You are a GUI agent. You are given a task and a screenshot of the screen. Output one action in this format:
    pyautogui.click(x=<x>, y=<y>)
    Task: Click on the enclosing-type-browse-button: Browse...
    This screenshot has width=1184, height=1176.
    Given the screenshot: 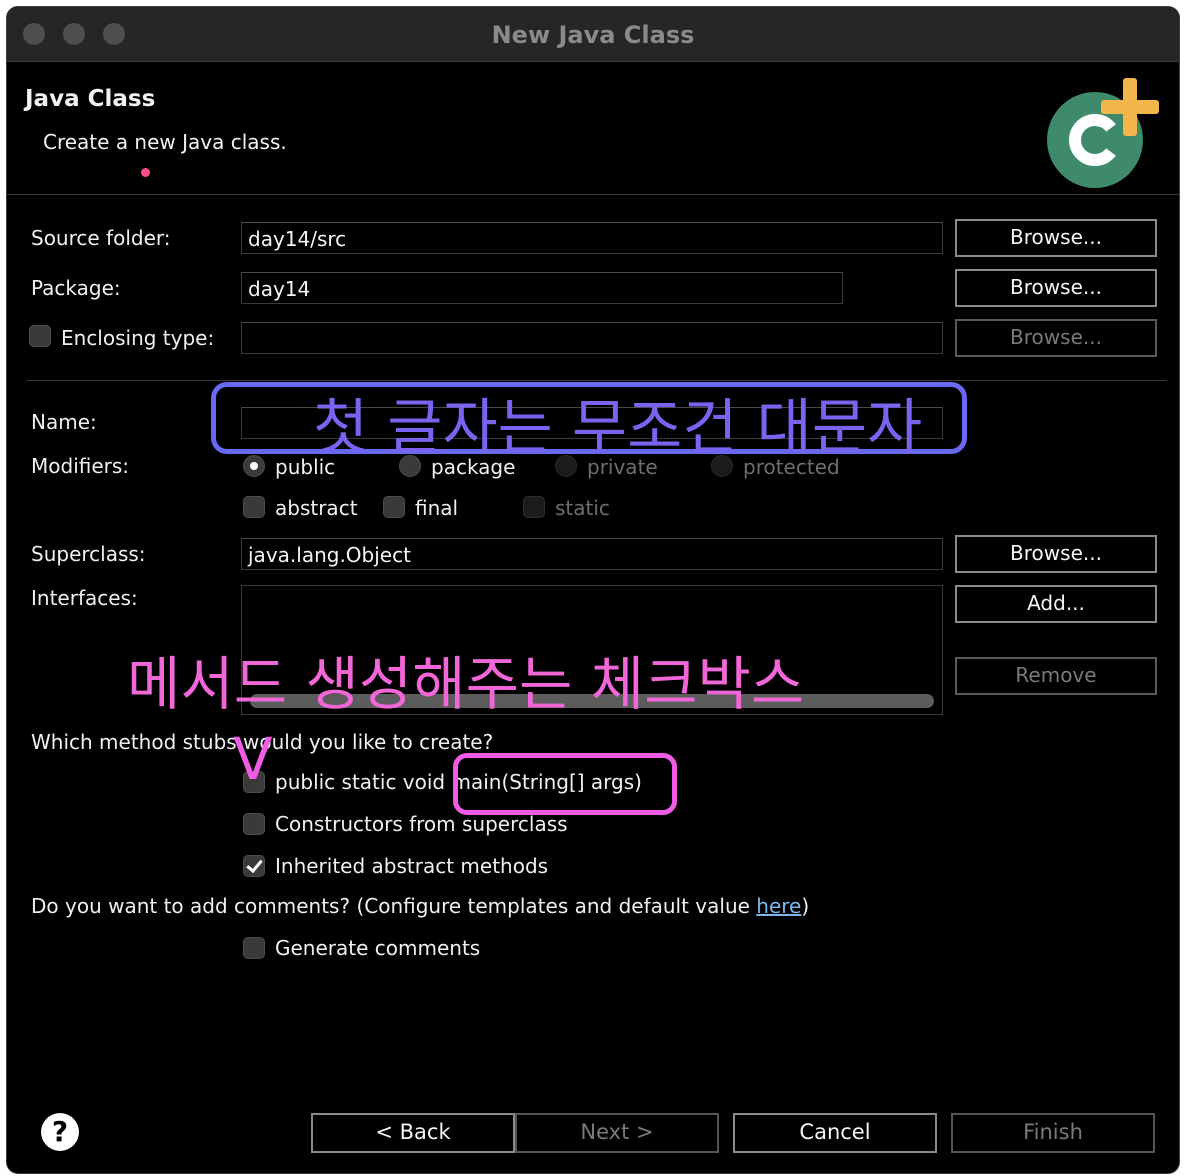 What is the action you would take?
    pyautogui.click(x=1056, y=338)
    